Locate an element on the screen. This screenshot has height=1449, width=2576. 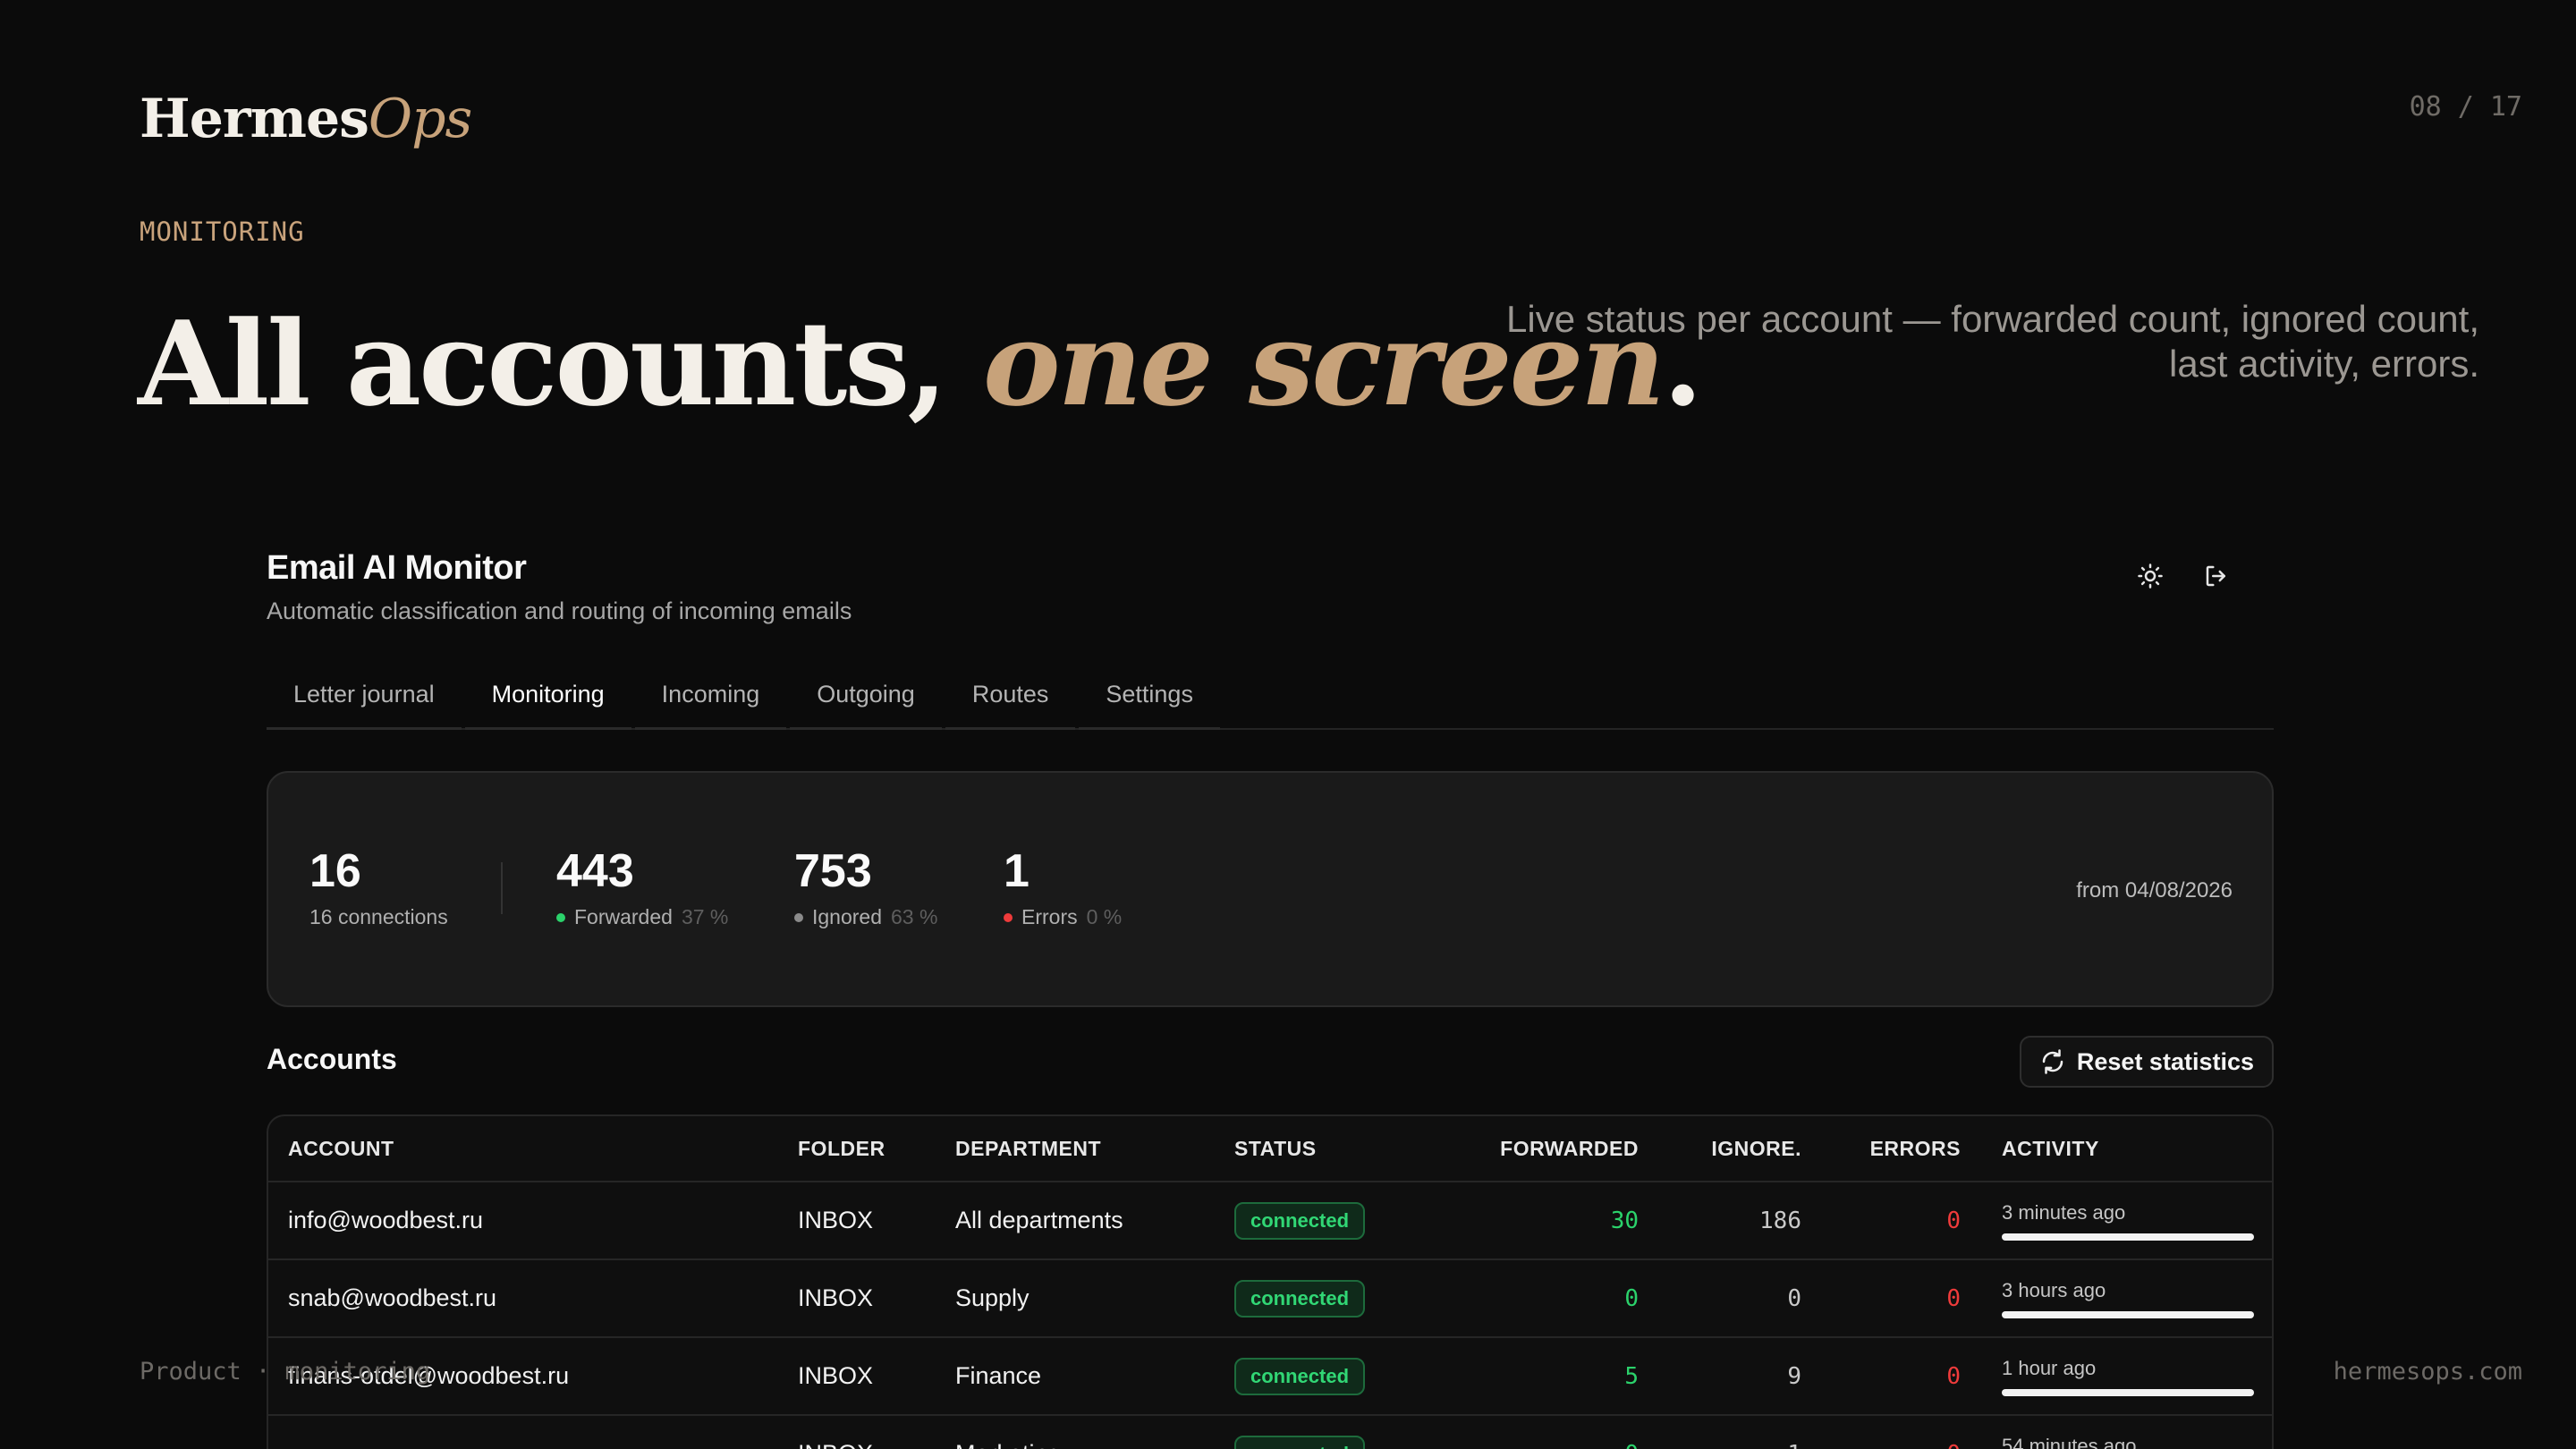
account-email: info@woodbest.ru is located at coordinates (386, 1220).